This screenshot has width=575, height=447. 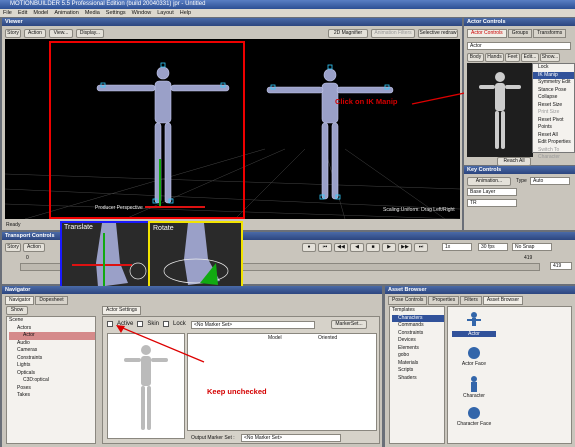 What do you see at coordinates (418, 311) in the screenshot?
I see `asset-tree-templates: Templates` at bounding box center [418, 311].